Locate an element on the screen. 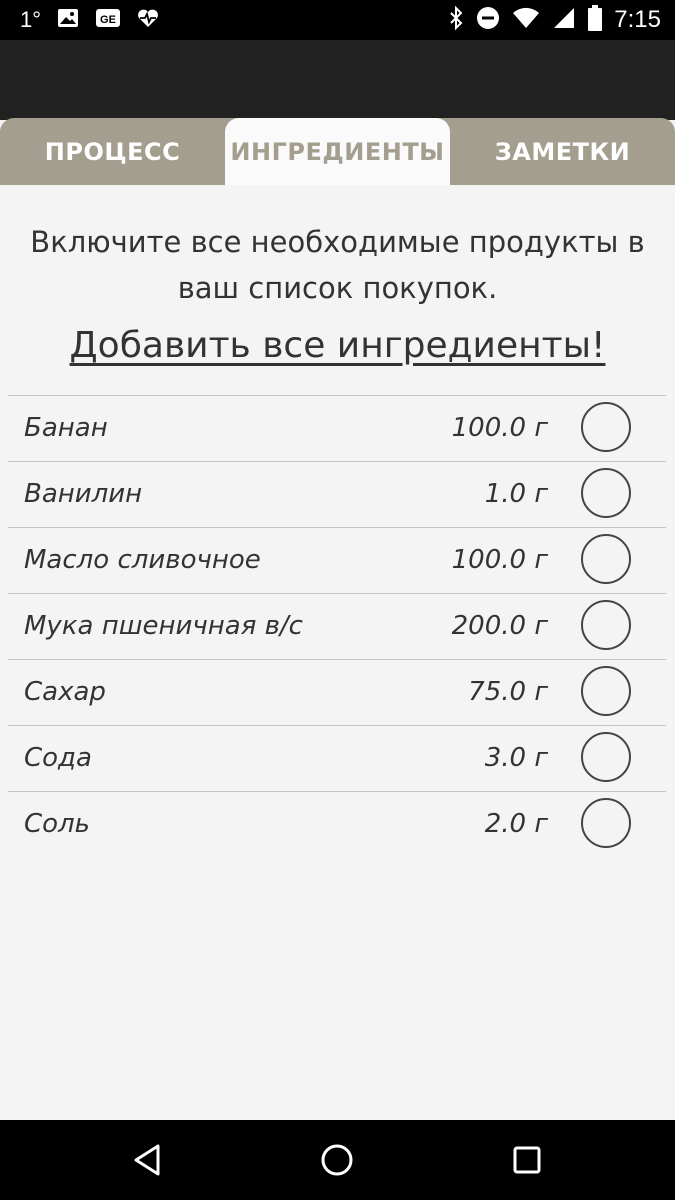 The image size is (675, 1200). status-bar: 1° GE 7:15 is located at coordinates (337, 20).